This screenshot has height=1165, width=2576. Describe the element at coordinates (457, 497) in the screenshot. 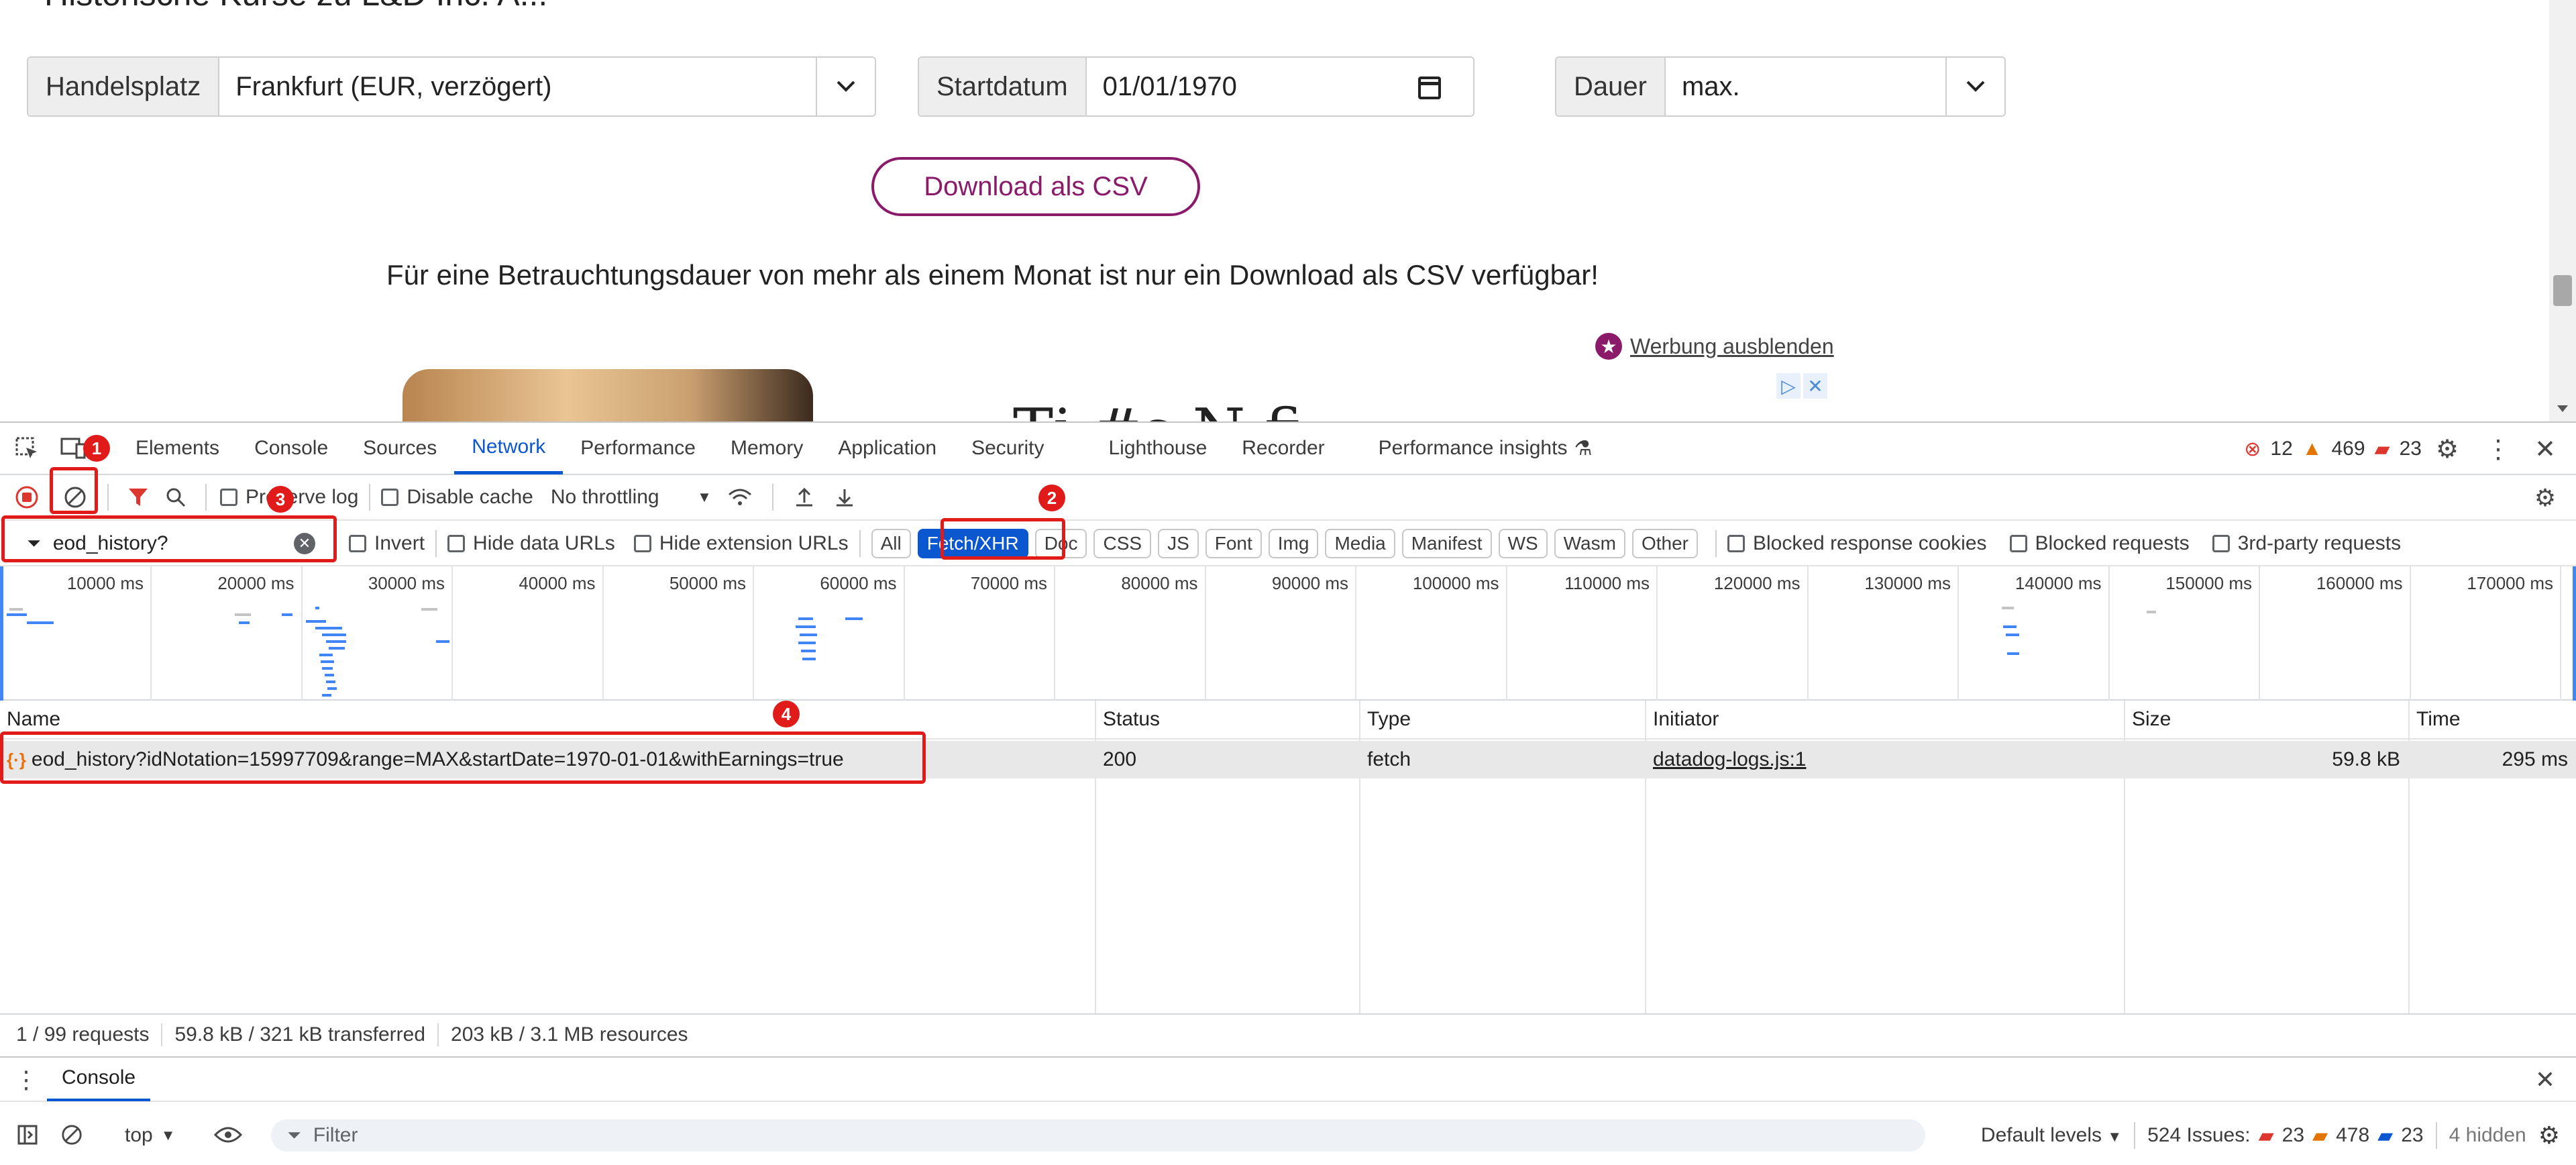

I see `disable-cache-checkbox: Disable cache` at that location.